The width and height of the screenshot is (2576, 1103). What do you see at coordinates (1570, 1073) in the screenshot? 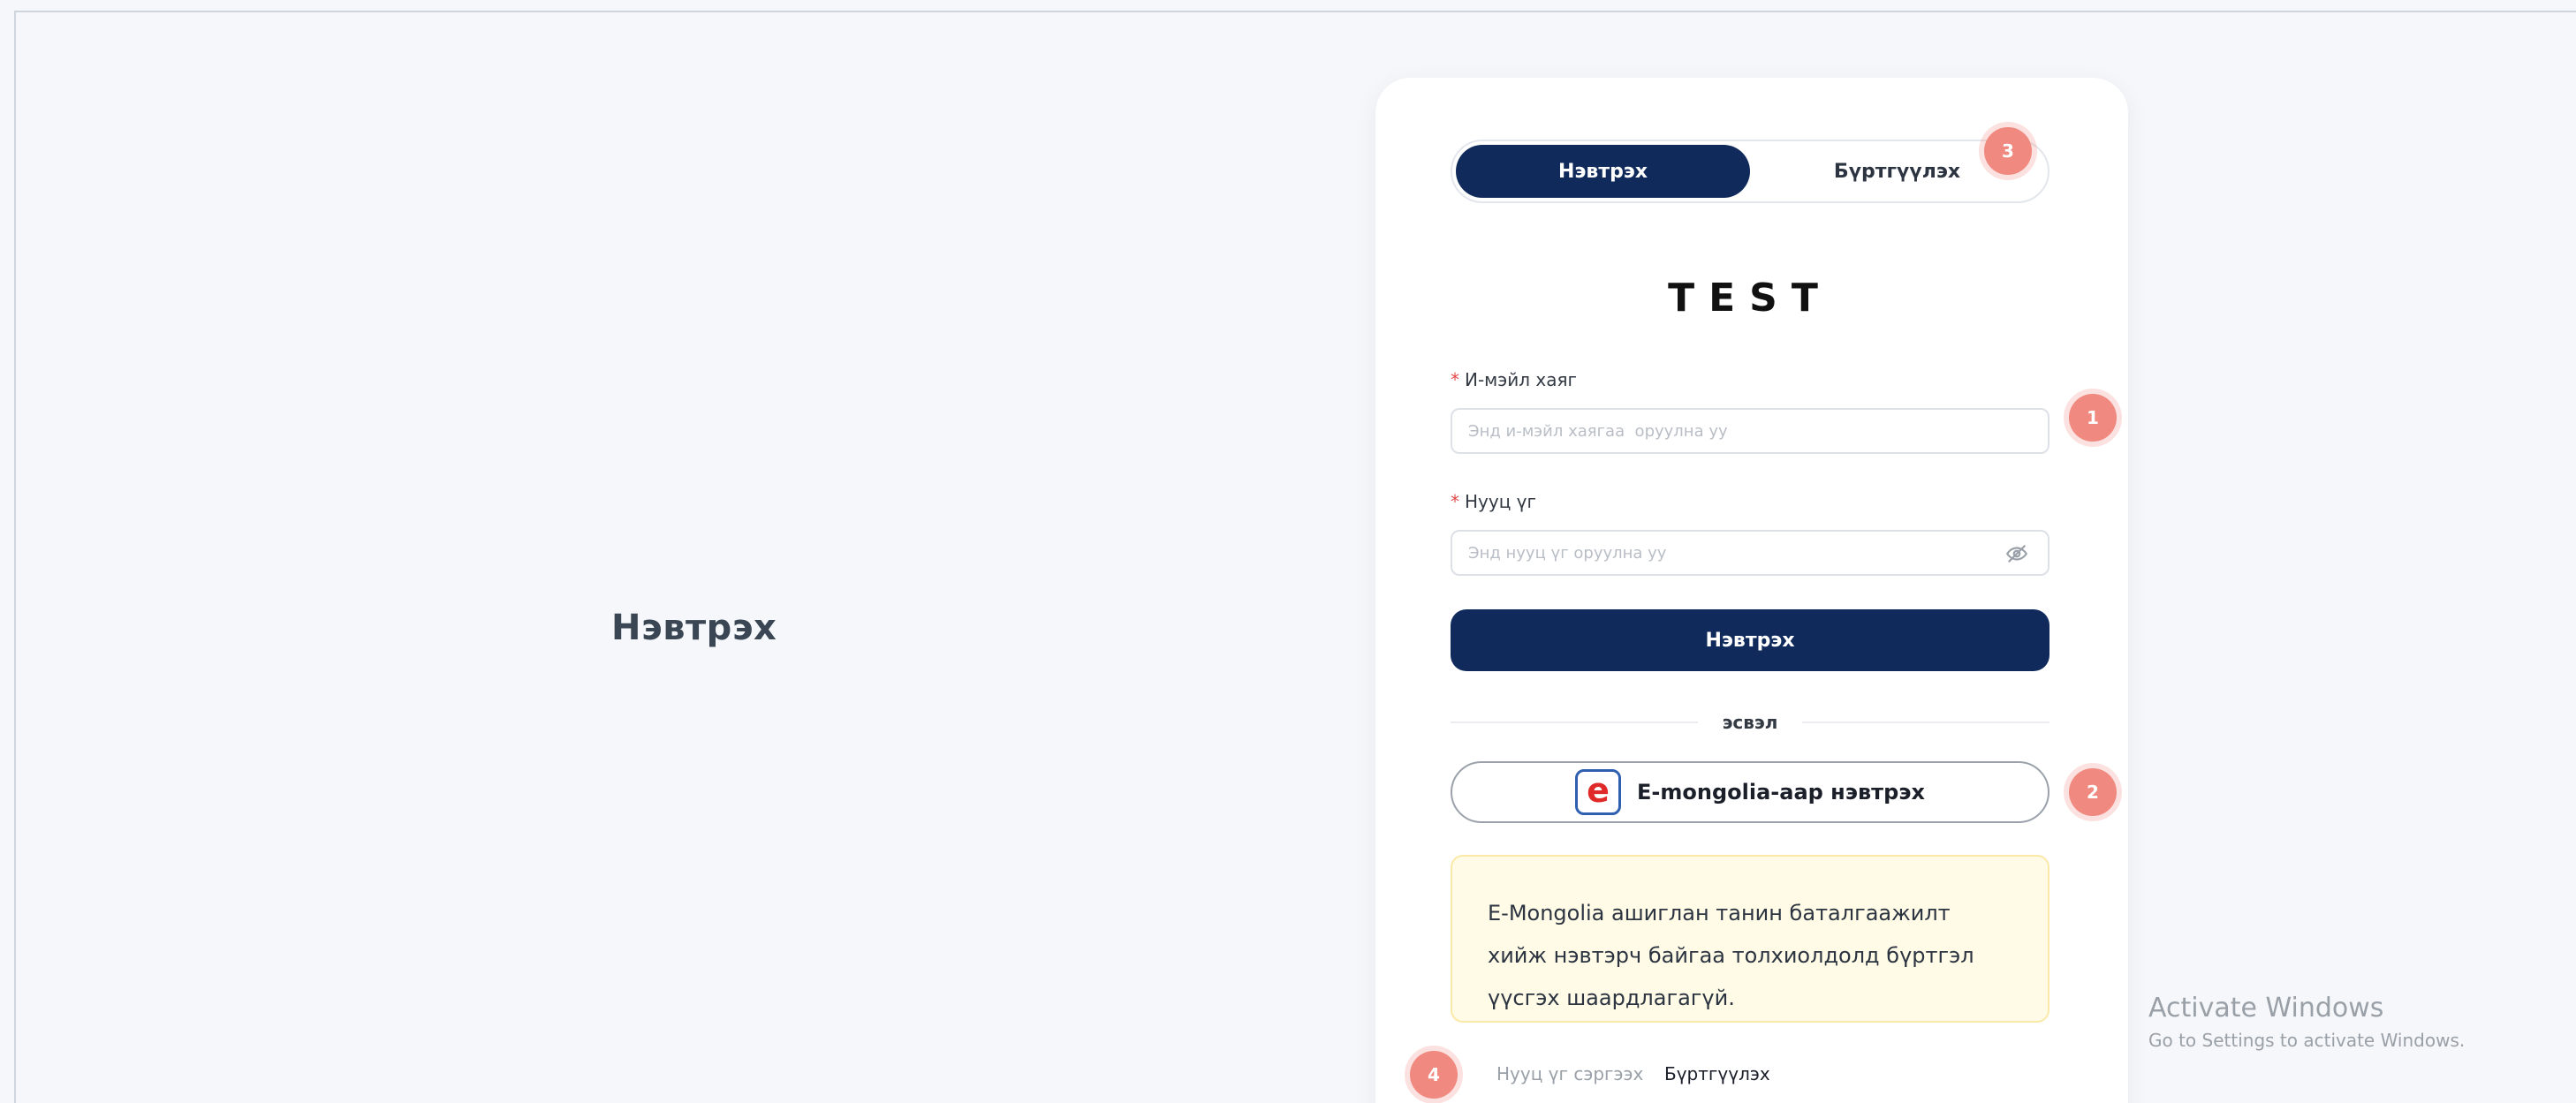
I see `forgot-password-link: Нууц үг сэргээх` at bounding box center [1570, 1073].